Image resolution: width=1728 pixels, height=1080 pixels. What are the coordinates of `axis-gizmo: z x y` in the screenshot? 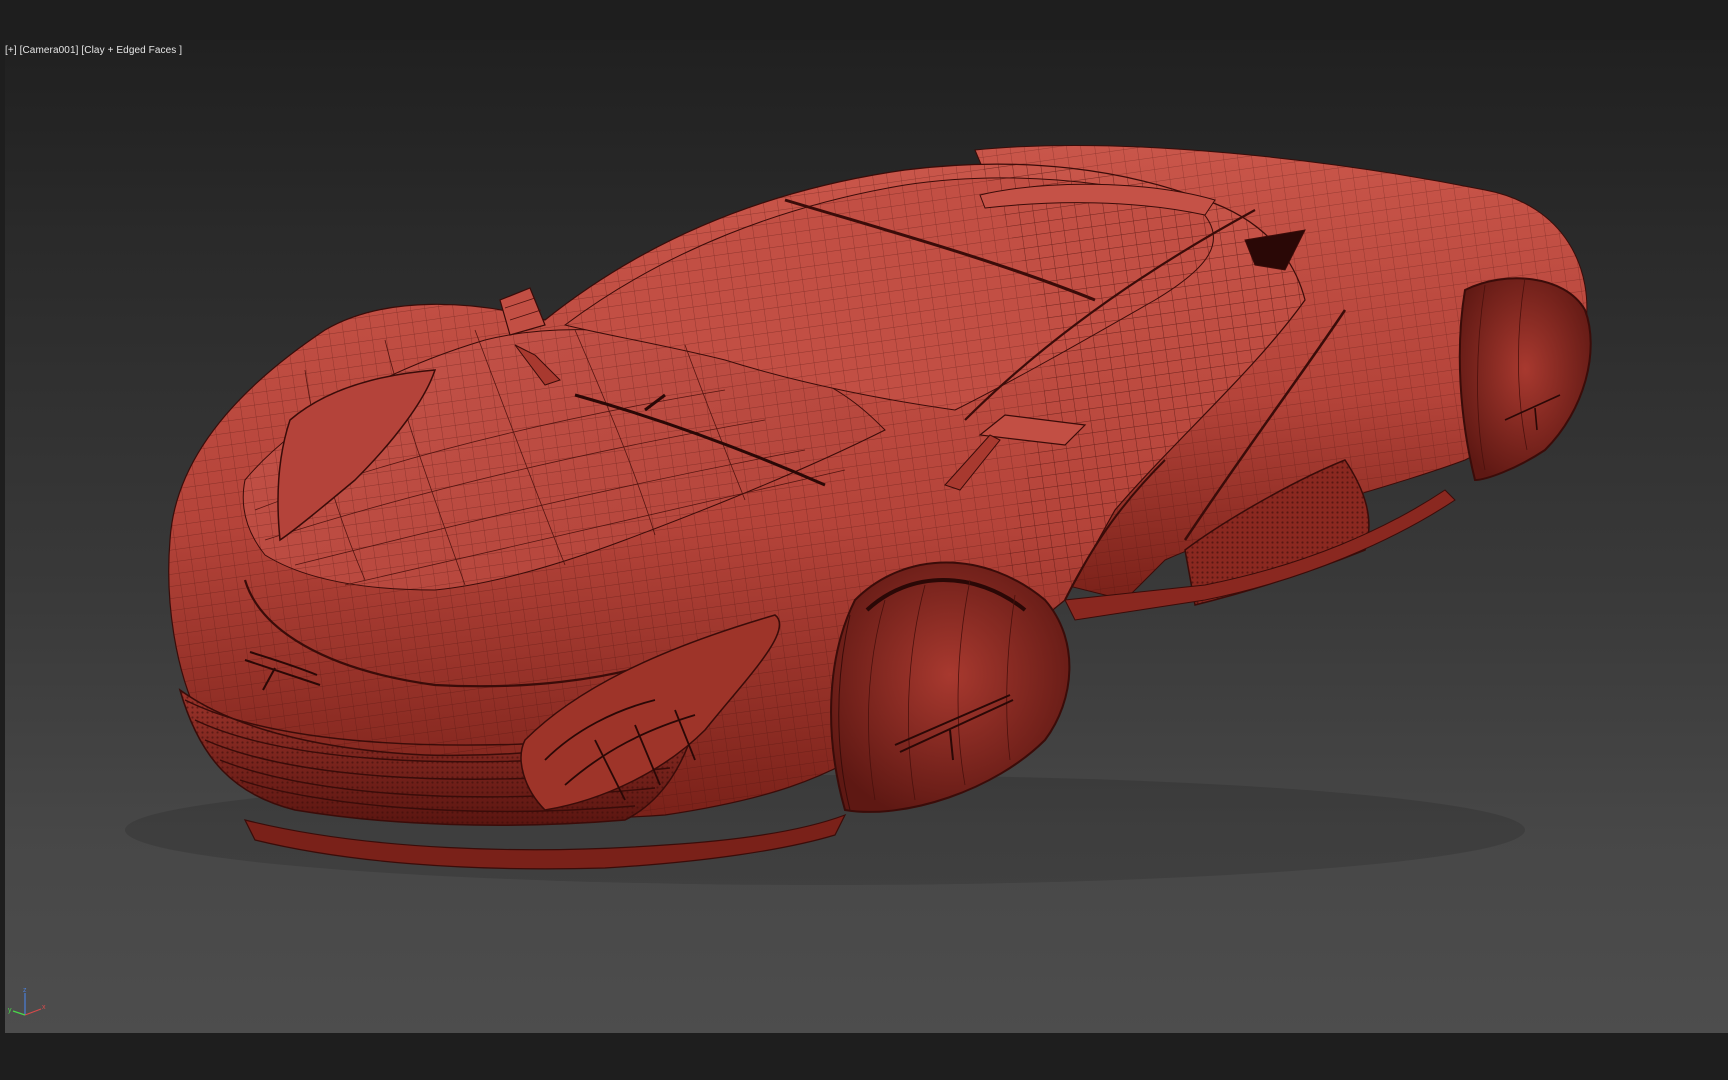 It's located at (27, 1001).